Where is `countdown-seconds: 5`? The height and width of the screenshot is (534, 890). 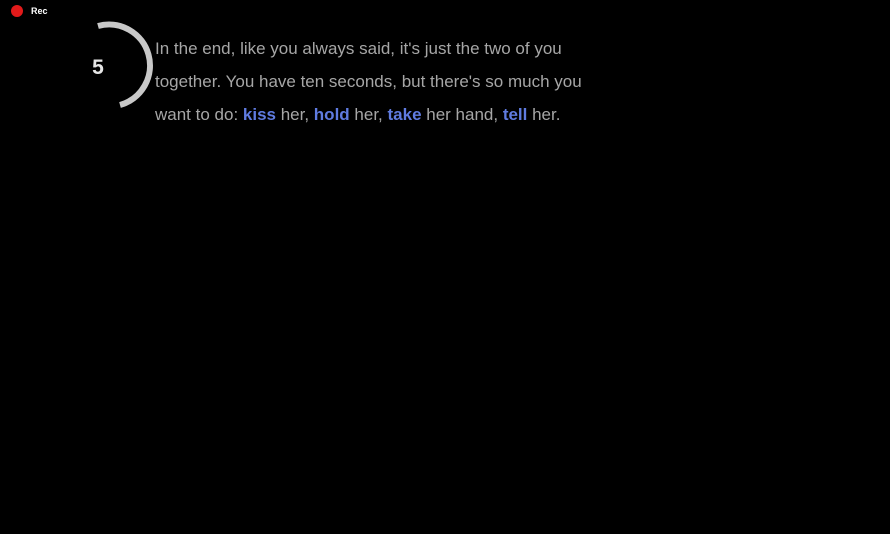
countdown-seconds: 5 is located at coordinates (98, 67).